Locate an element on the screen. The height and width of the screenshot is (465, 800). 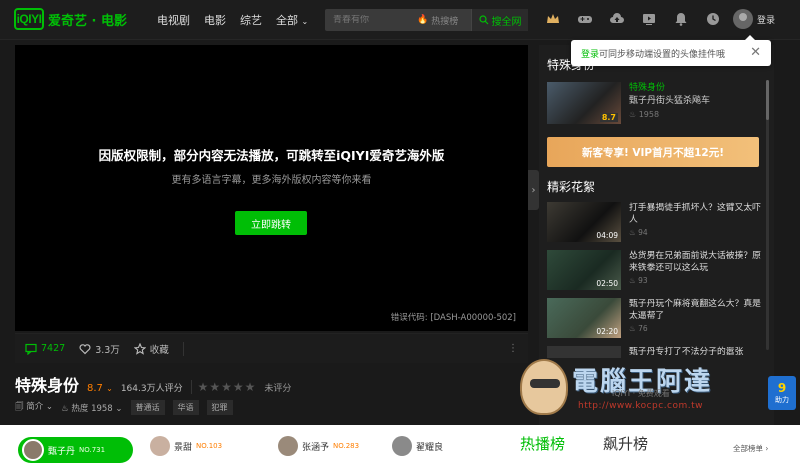
search-icon is located at coordinates (483, 20).